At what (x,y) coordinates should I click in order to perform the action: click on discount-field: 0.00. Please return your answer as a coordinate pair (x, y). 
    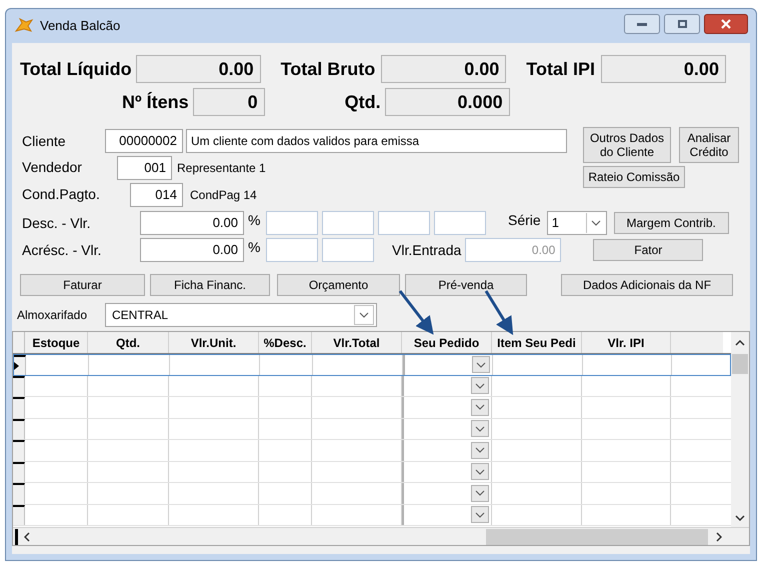
    Looking at the image, I should click on (192, 223).